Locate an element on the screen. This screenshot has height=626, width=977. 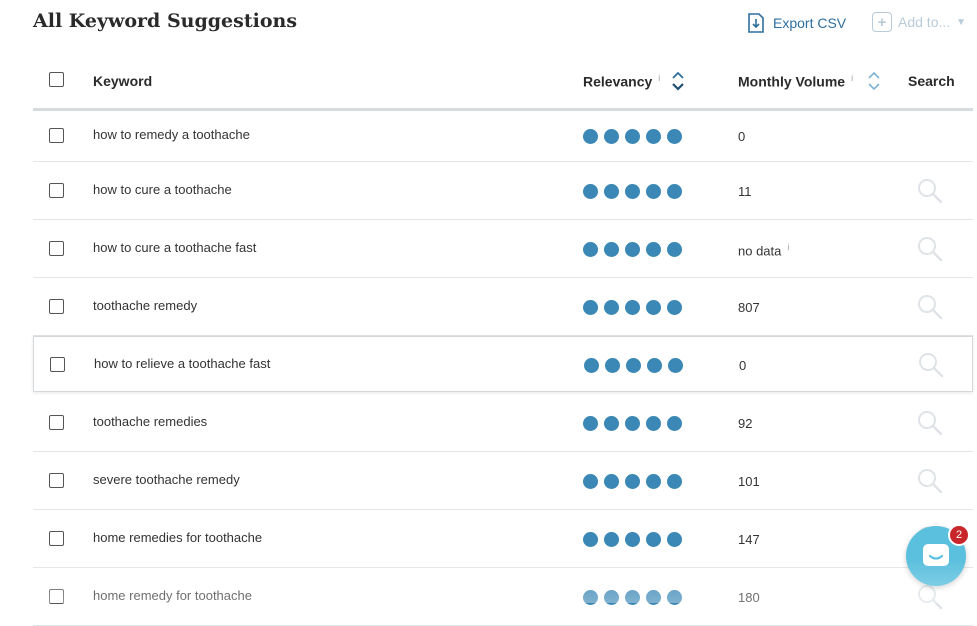
keyword-text: toothache remedies is located at coordinates (150, 421).